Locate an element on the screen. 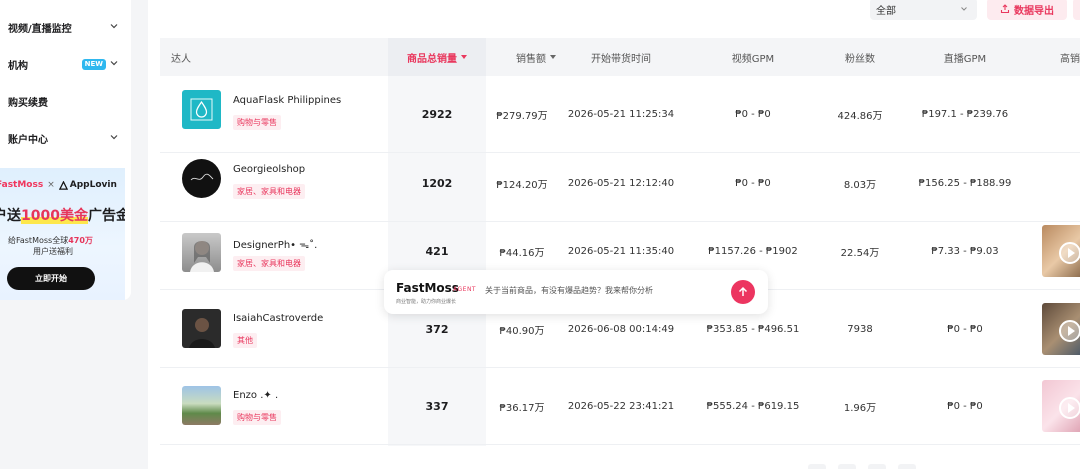 Image resolution: width=1080 pixels, height=469 pixels. start-time: 2026-05-21 11:25:34 is located at coordinates (621, 114).